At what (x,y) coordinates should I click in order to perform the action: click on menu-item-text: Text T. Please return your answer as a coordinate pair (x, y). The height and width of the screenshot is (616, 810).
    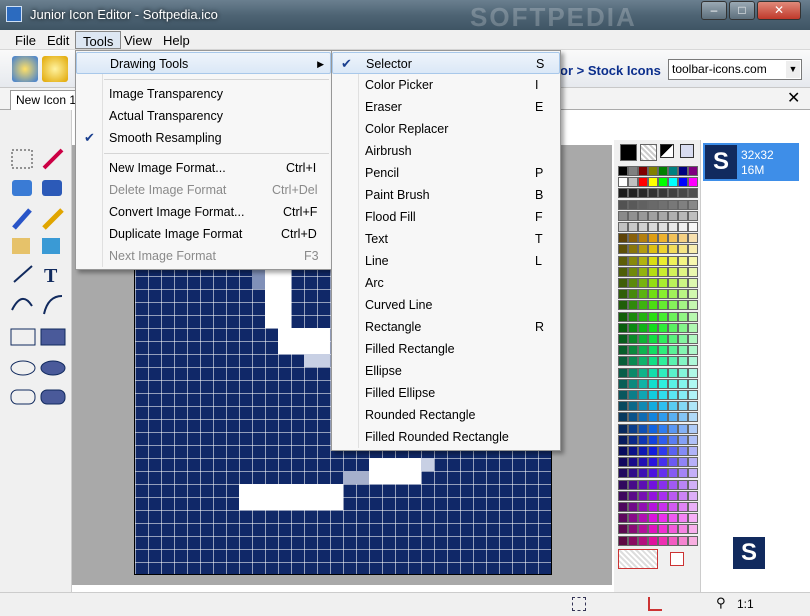
    Looking at the image, I should click on (446, 239).